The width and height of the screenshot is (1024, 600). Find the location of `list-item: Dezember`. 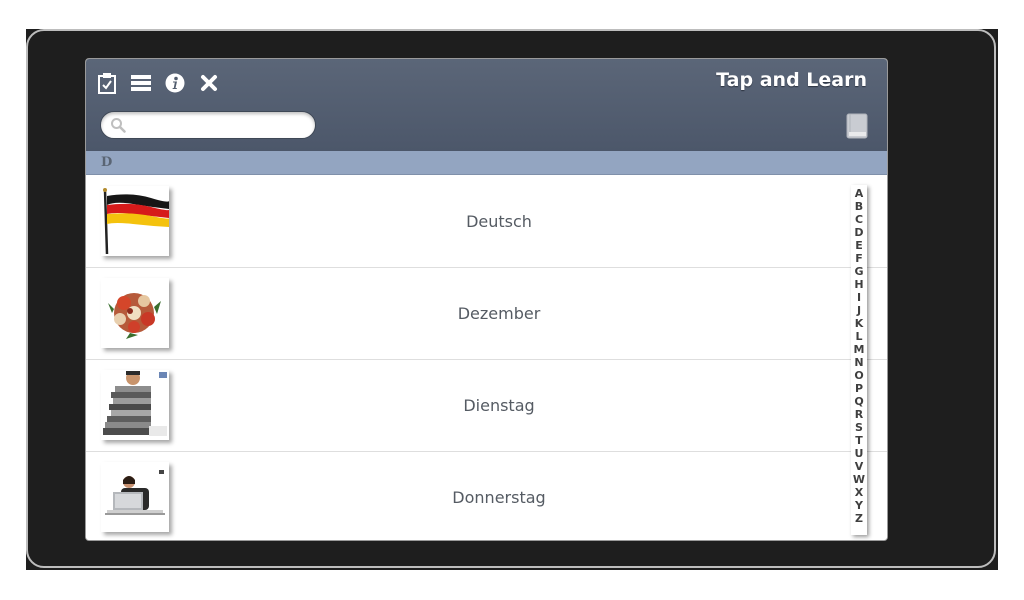

list-item: Dezember is located at coordinates (486, 314).